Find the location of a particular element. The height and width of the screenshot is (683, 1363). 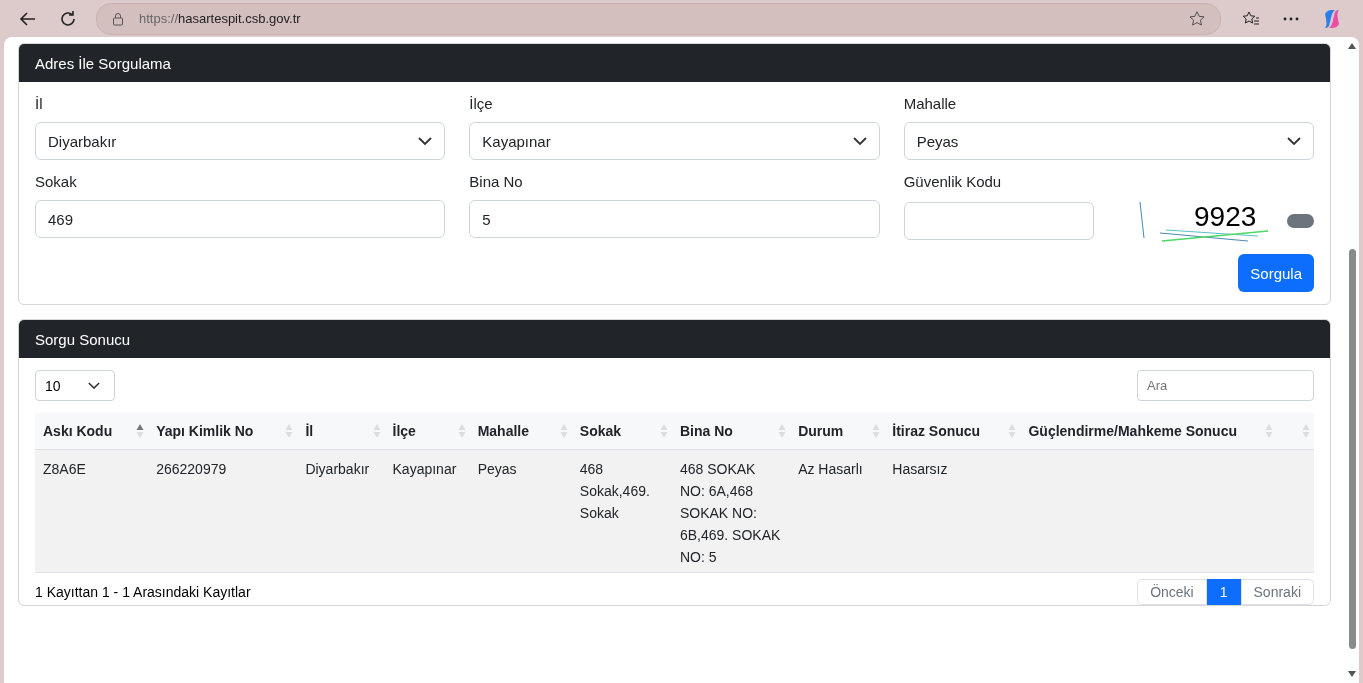

star-icon is located at coordinates (1197, 18).